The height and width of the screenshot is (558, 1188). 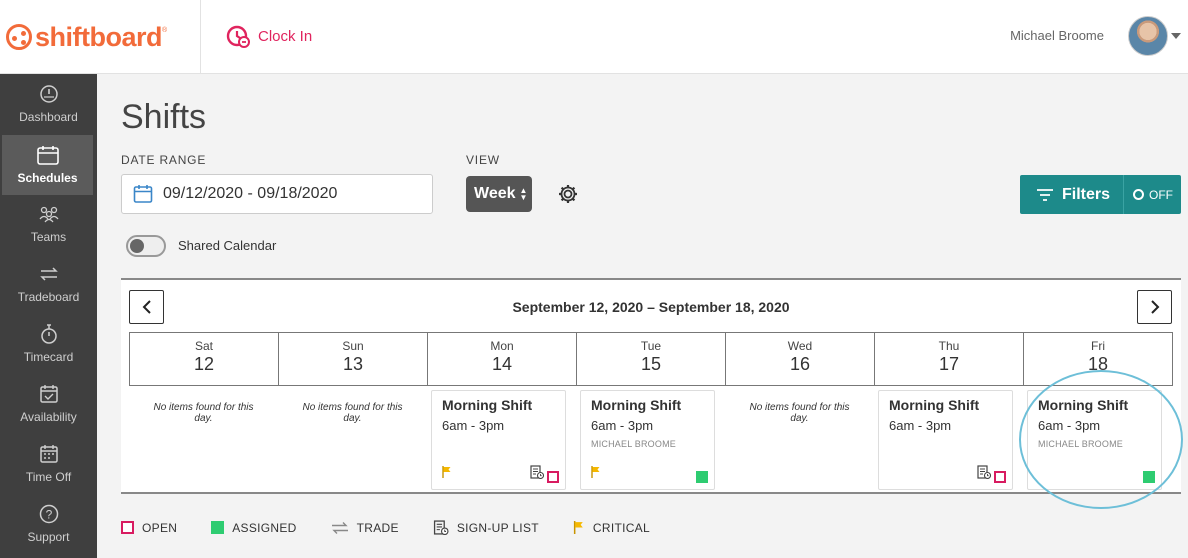 I want to click on day-cell-thu: Morning Shift 6am - 3pm, so click(x=948, y=440).